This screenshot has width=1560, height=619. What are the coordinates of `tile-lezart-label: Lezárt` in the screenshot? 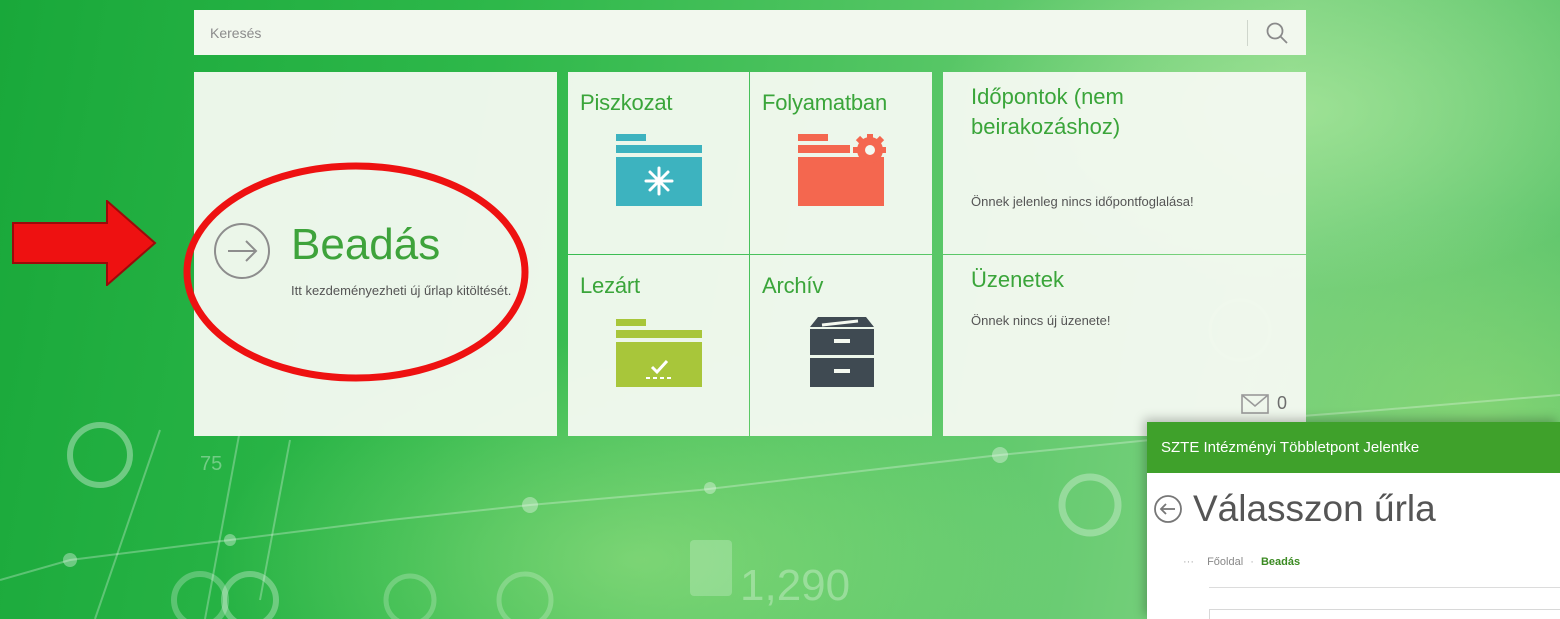 It's located at (610, 285).